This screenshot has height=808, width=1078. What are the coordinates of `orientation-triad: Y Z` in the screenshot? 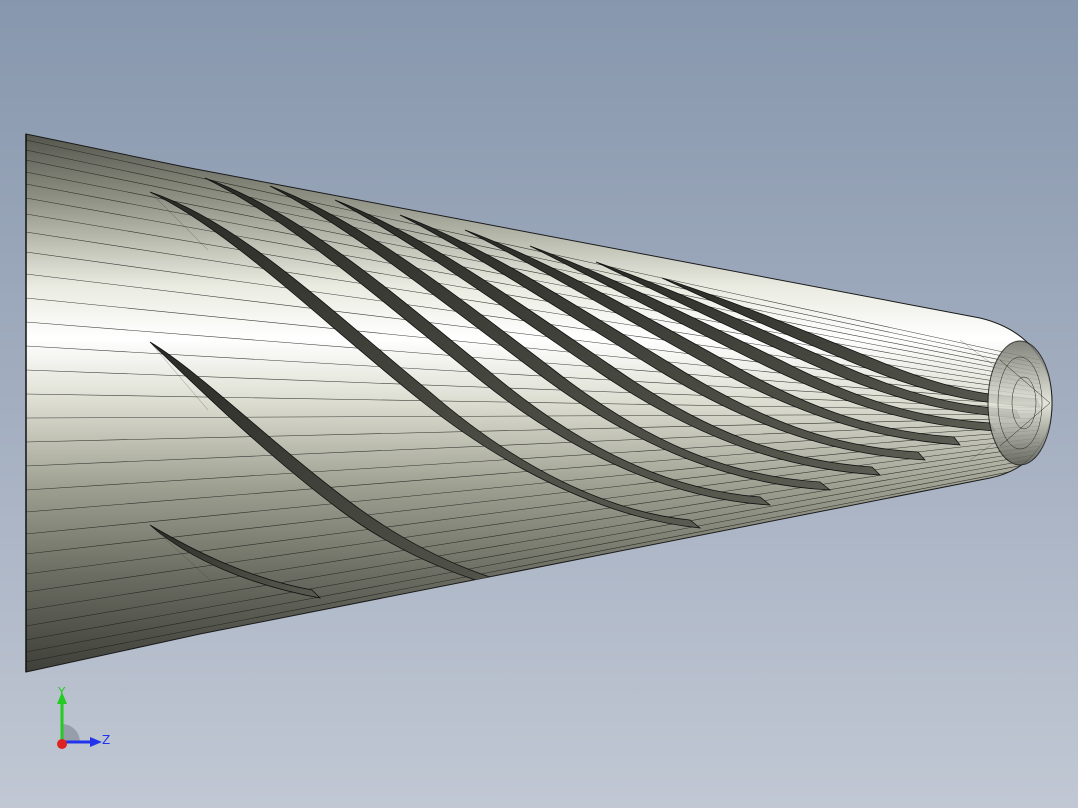 It's located at (88, 722).